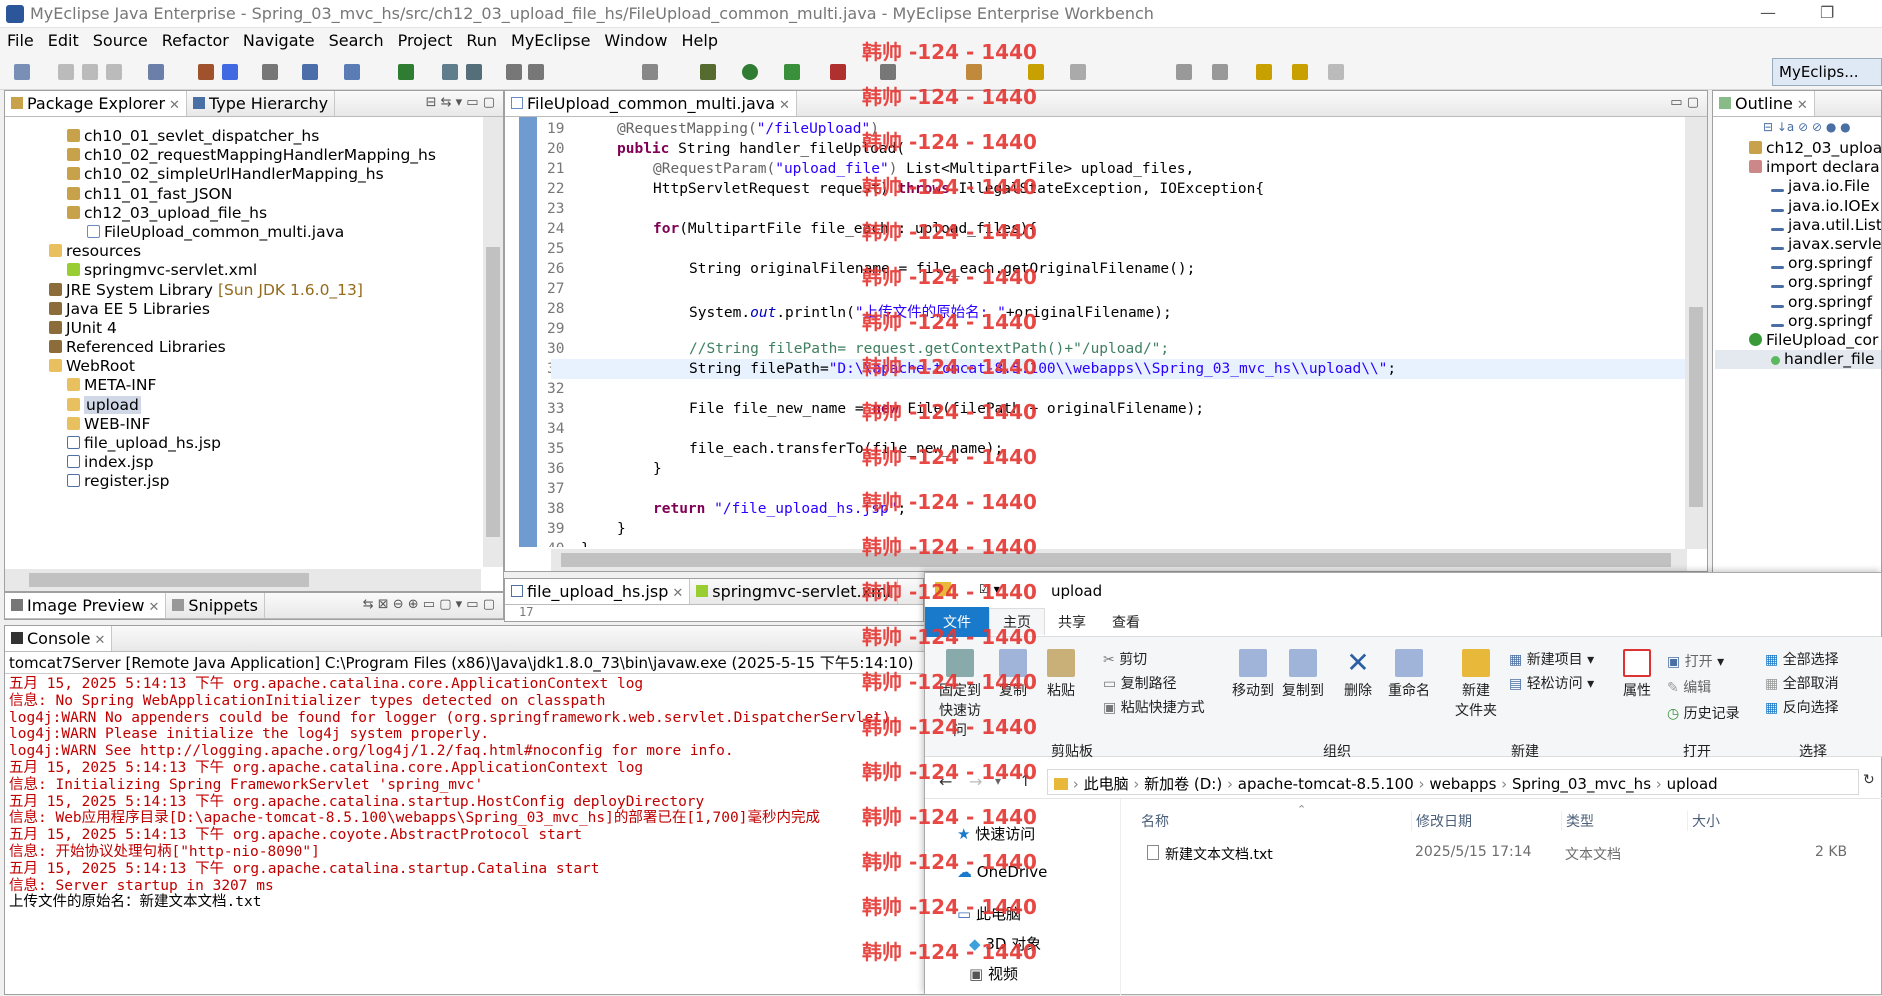 Image resolution: width=1882 pixels, height=996 pixels. I want to click on menu-refactor: Refactor, so click(195, 39).